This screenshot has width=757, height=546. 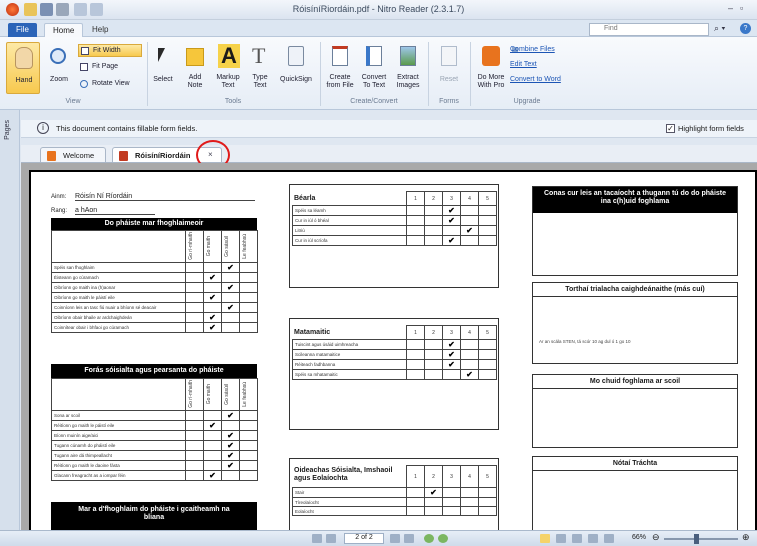 What do you see at coordinates (523, 64) in the screenshot?
I see `edit-text-link: Edit Text` at bounding box center [523, 64].